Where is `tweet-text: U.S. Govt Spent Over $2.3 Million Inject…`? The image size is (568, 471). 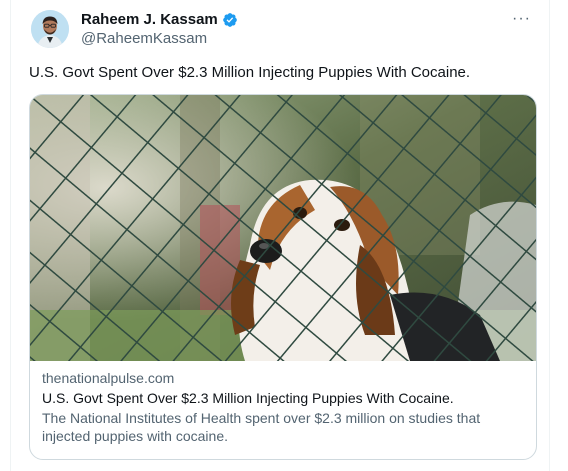
tweet-text: U.S. Govt Spent Over $2.3 Million Inject… is located at coordinates (250, 72).